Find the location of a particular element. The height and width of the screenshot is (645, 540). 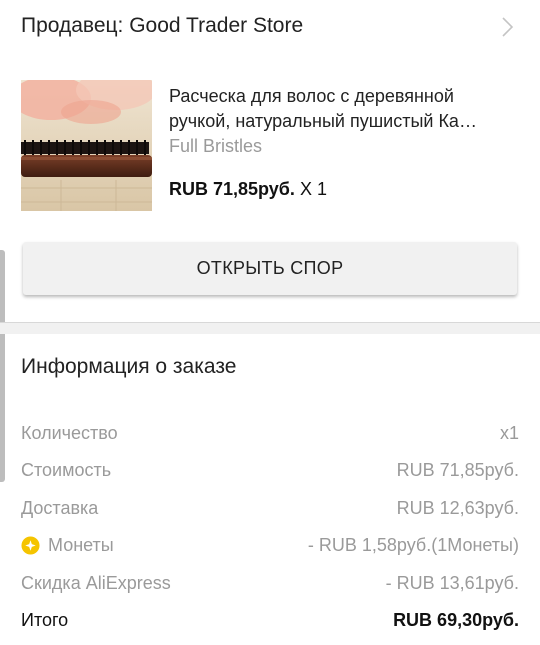

order-row-cost: Стоимость RUB 71,85руб. is located at coordinates (270, 473).